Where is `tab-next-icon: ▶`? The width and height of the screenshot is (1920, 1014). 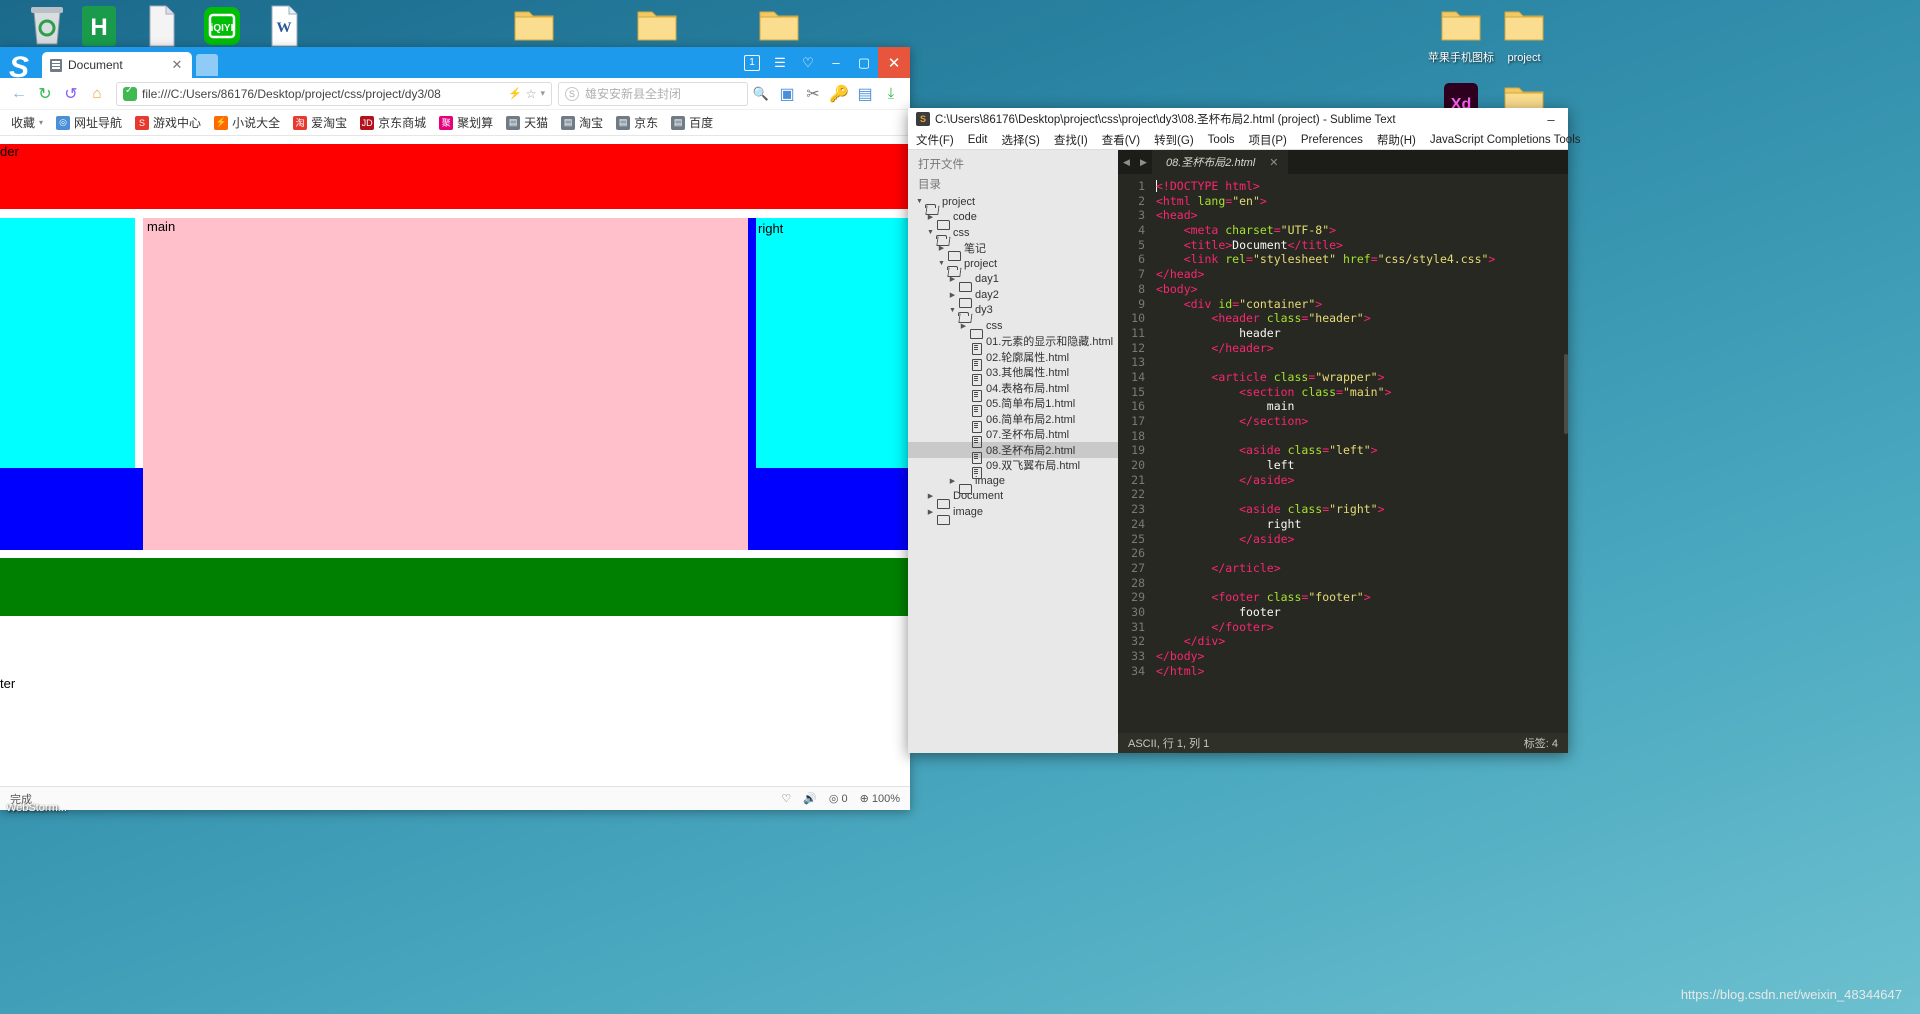
tab-next-icon: ▶ is located at coordinates (1143, 162).